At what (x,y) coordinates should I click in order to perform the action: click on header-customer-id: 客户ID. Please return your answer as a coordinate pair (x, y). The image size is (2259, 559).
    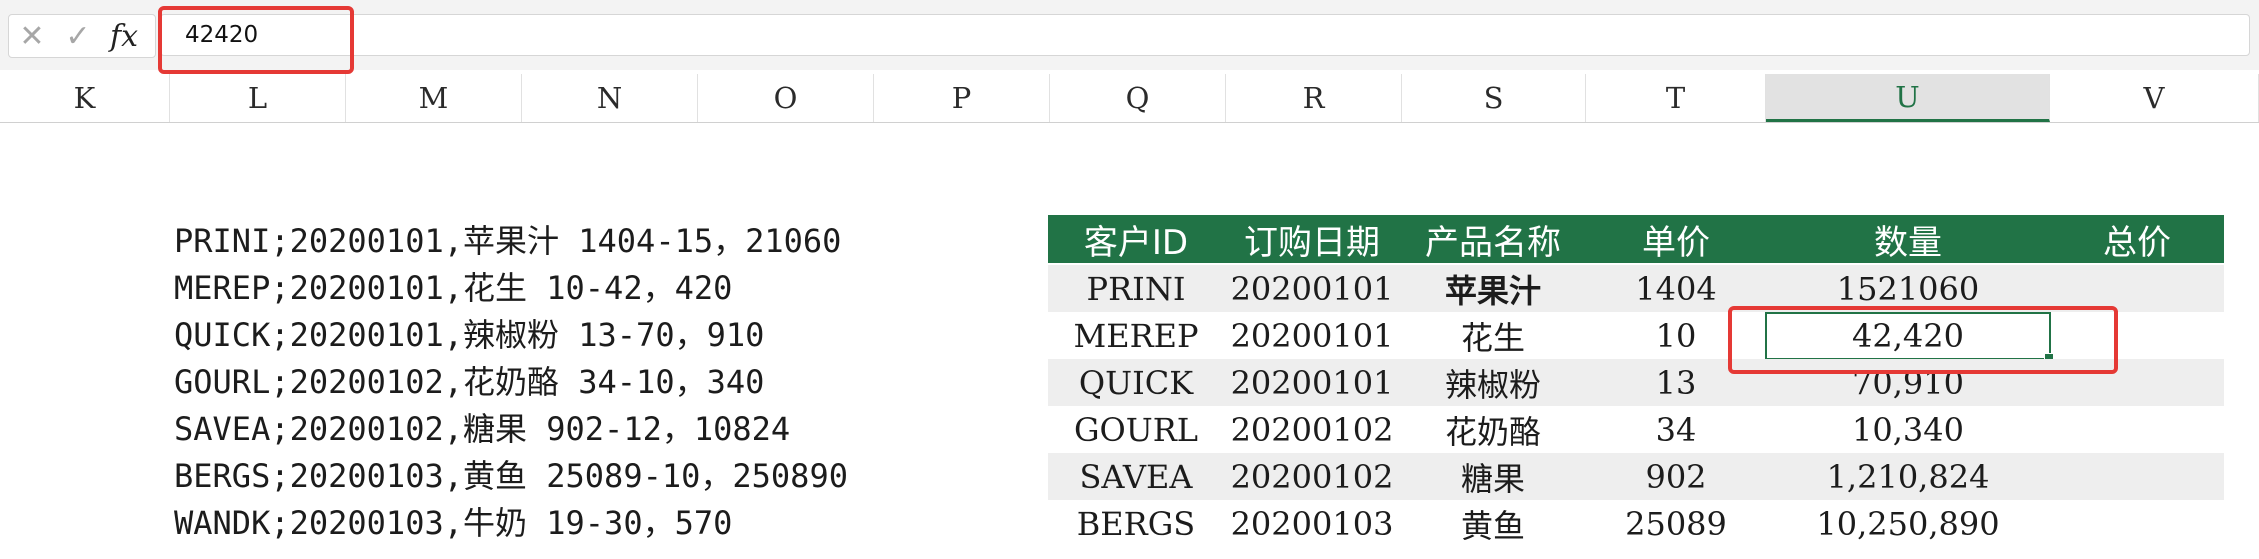
    Looking at the image, I should click on (1136, 239).